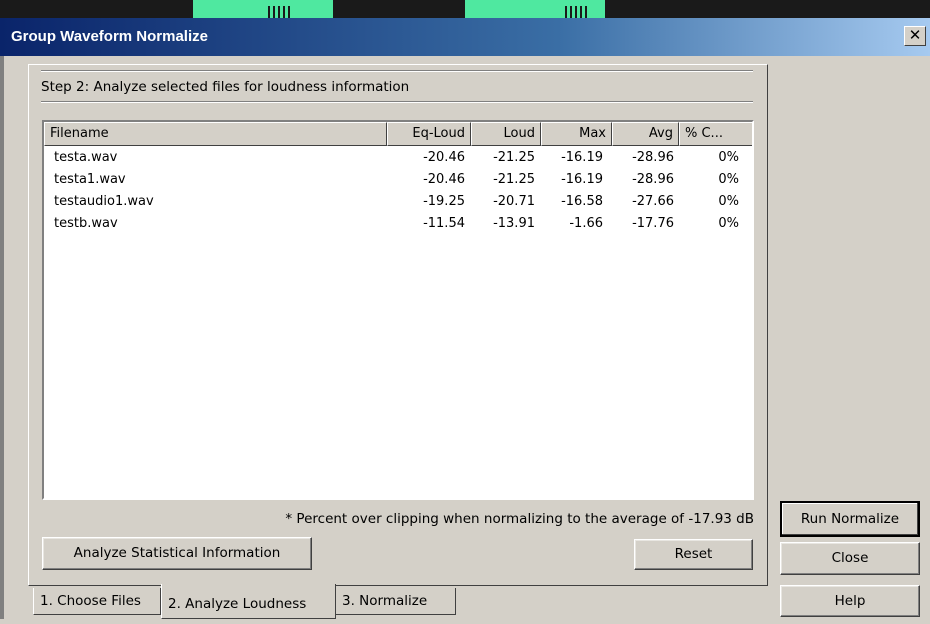 The image size is (930, 624). Describe the element at coordinates (653, 201) in the screenshot. I see `cell-avg: -27.66` at that location.